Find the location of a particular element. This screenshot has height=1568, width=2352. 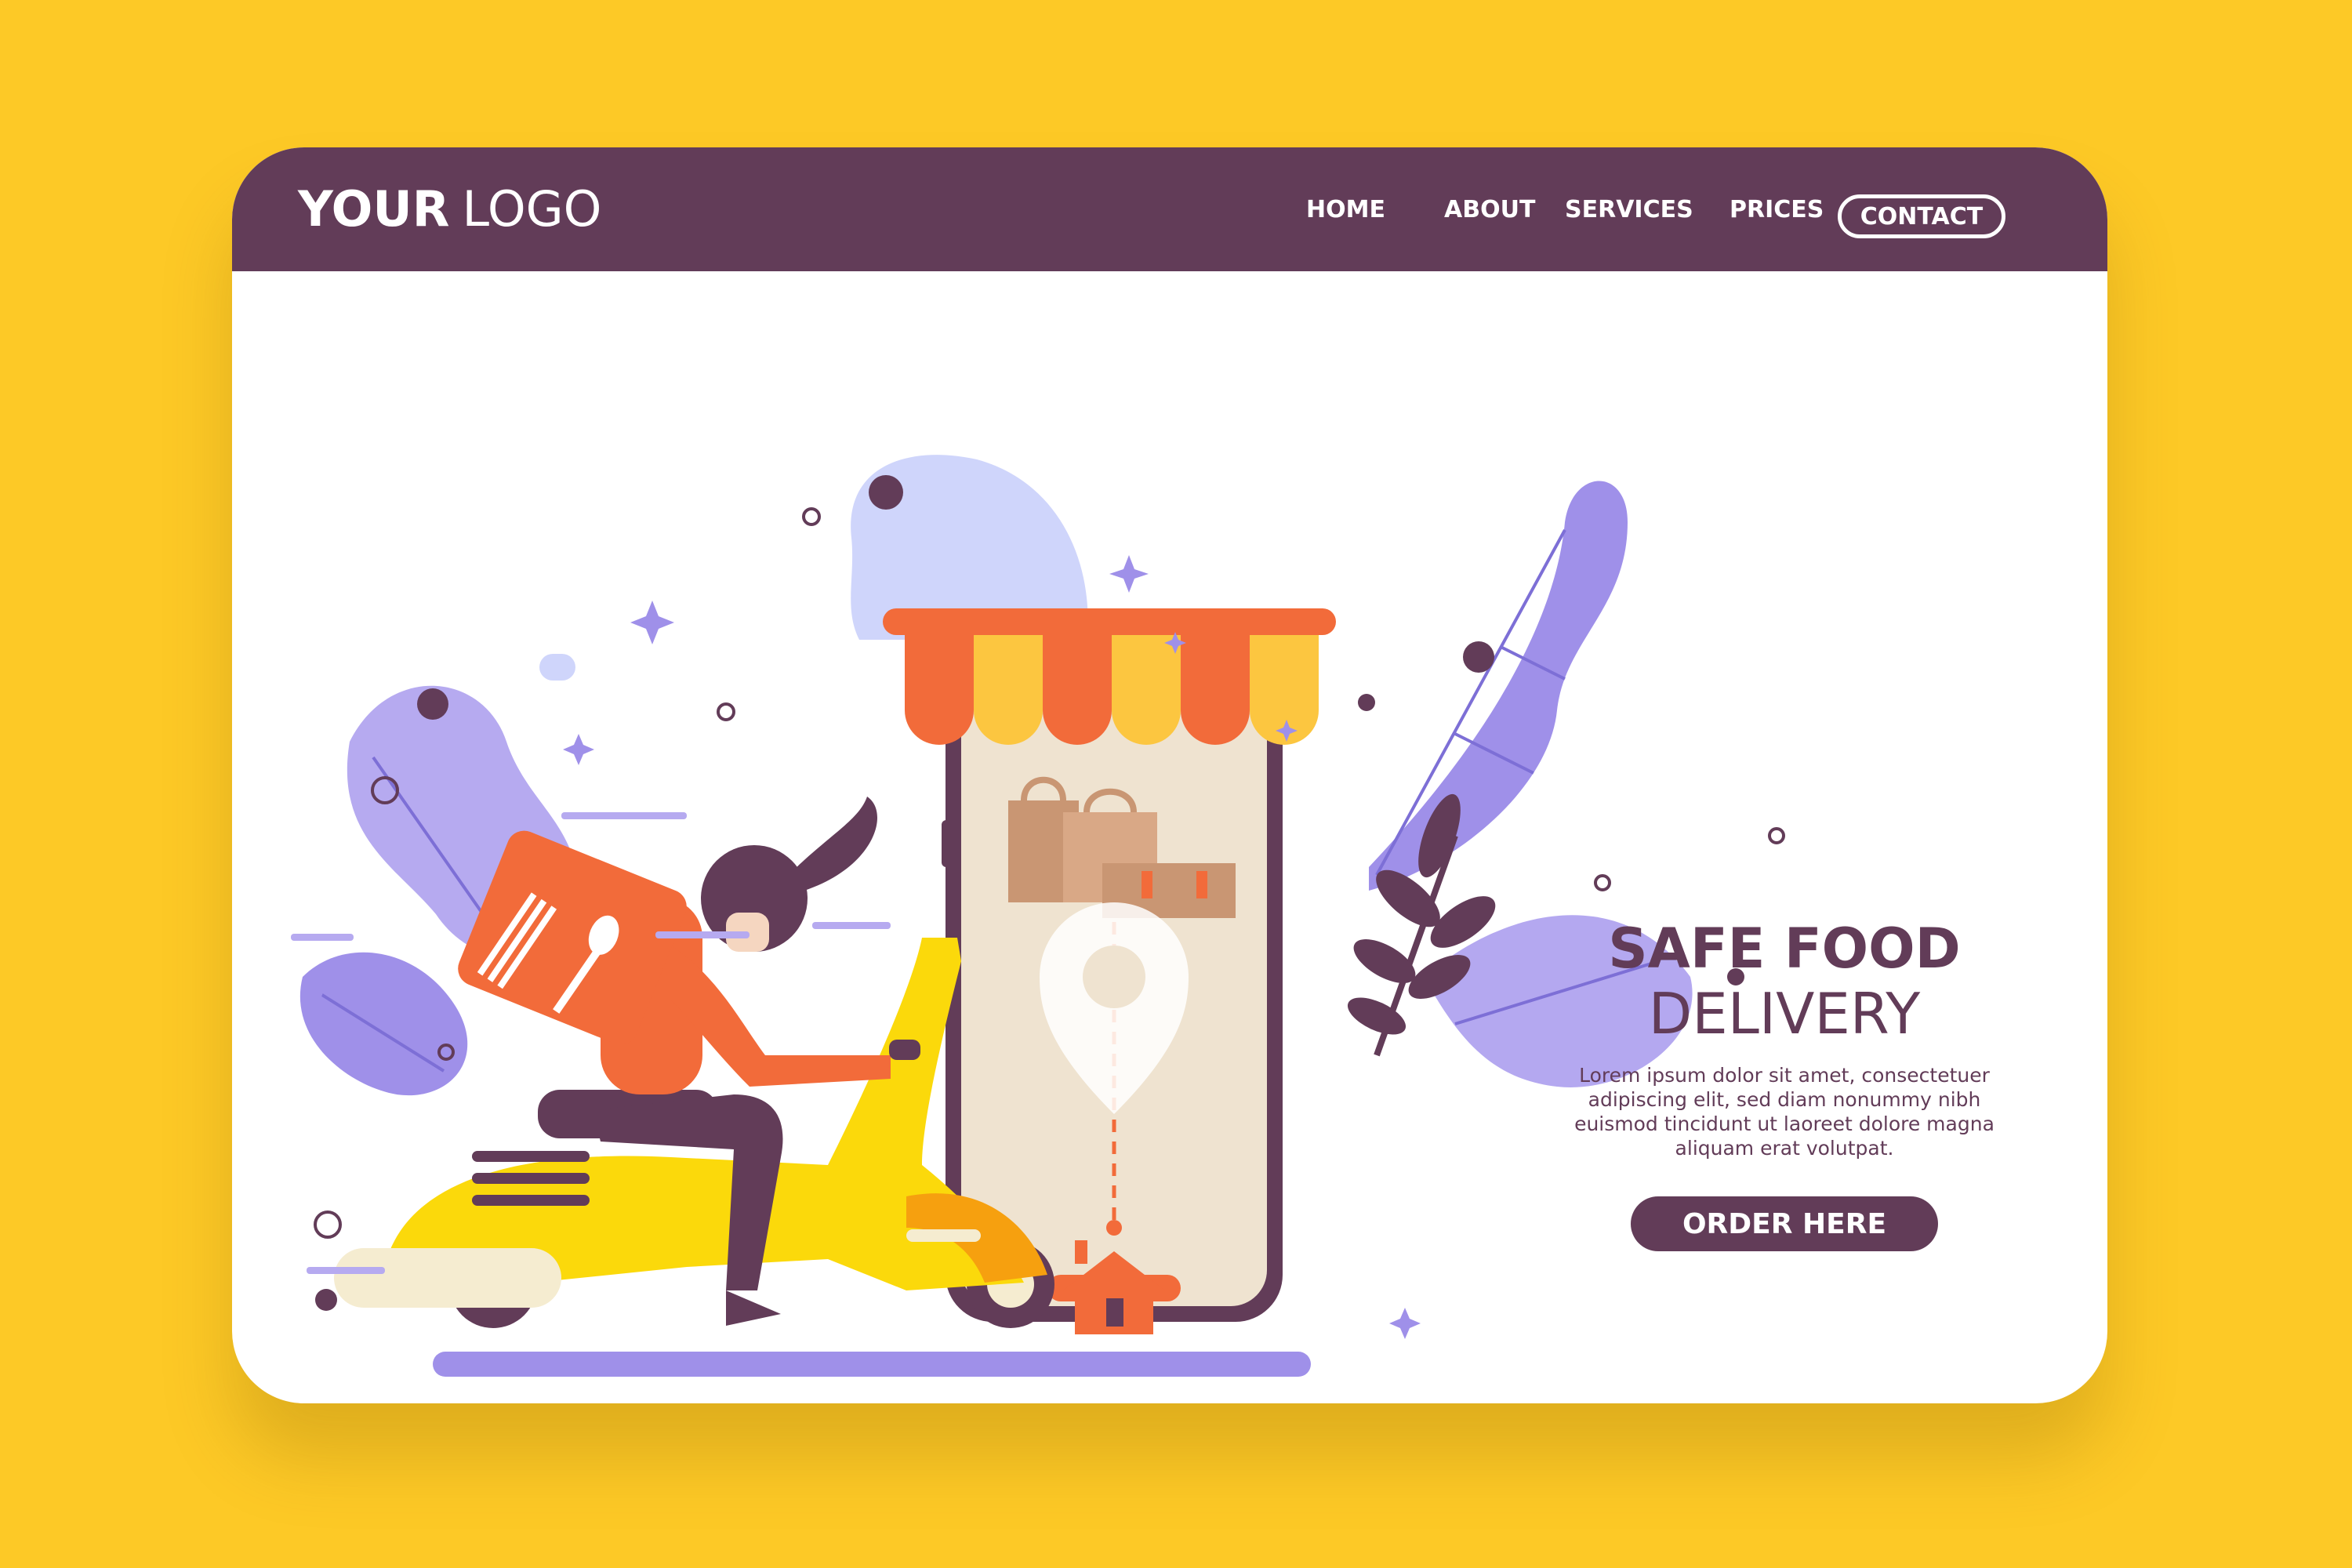

hero-title: SAFE FOOD is located at coordinates (1784, 948).